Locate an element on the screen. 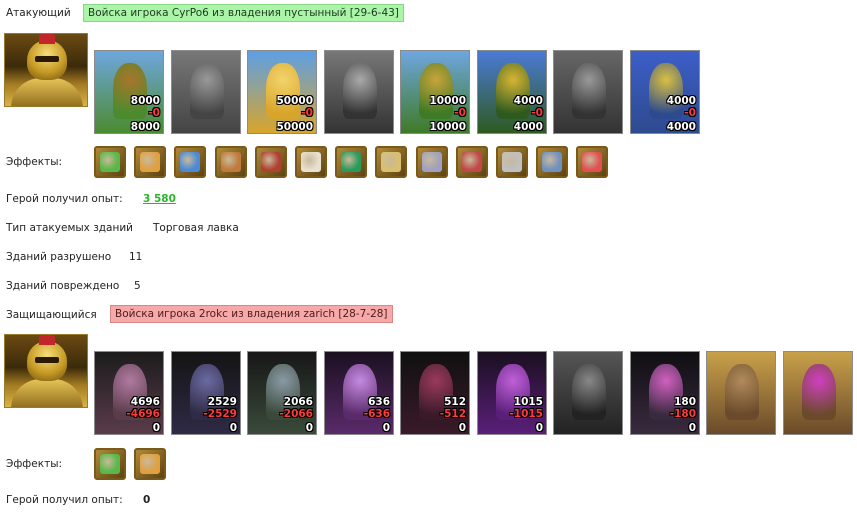  defender-unit-shadow-warrior is located at coordinates (588, 393).